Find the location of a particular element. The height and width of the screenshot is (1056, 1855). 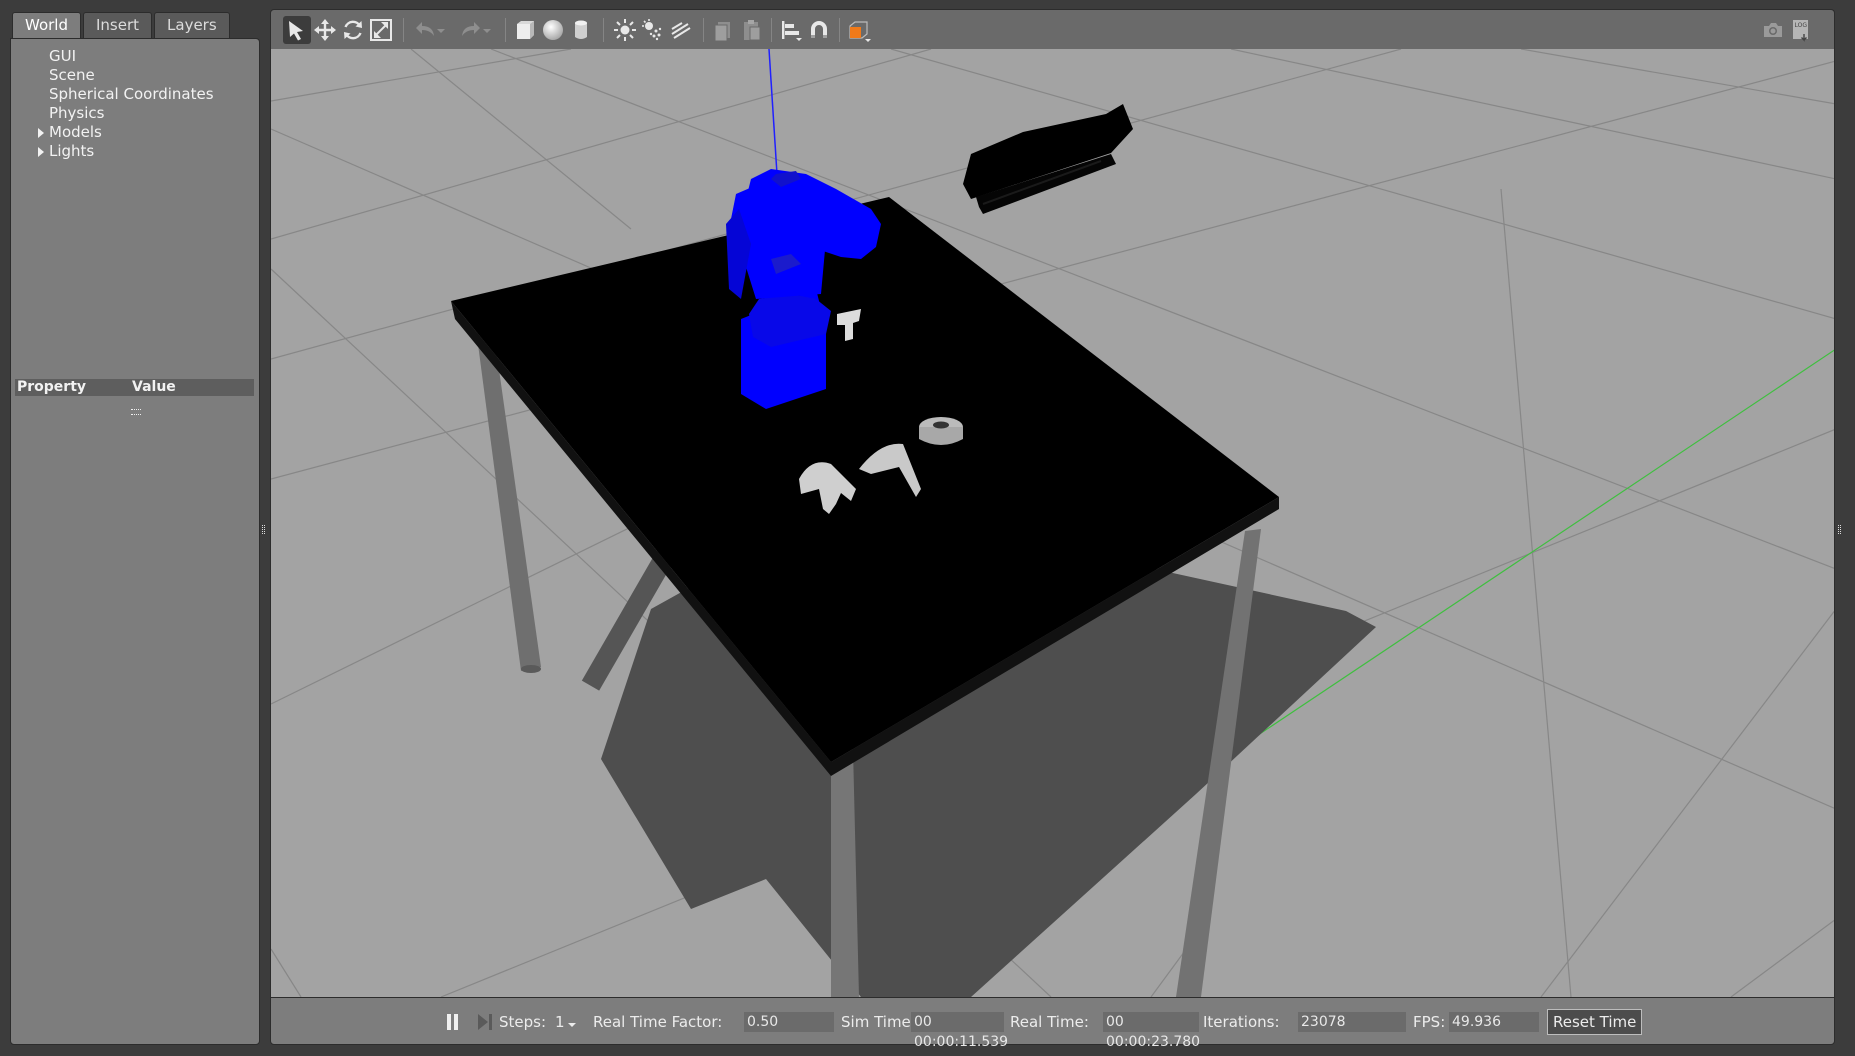

real-time-factor-field: 0.50 is located at coordinates (789, 1022).